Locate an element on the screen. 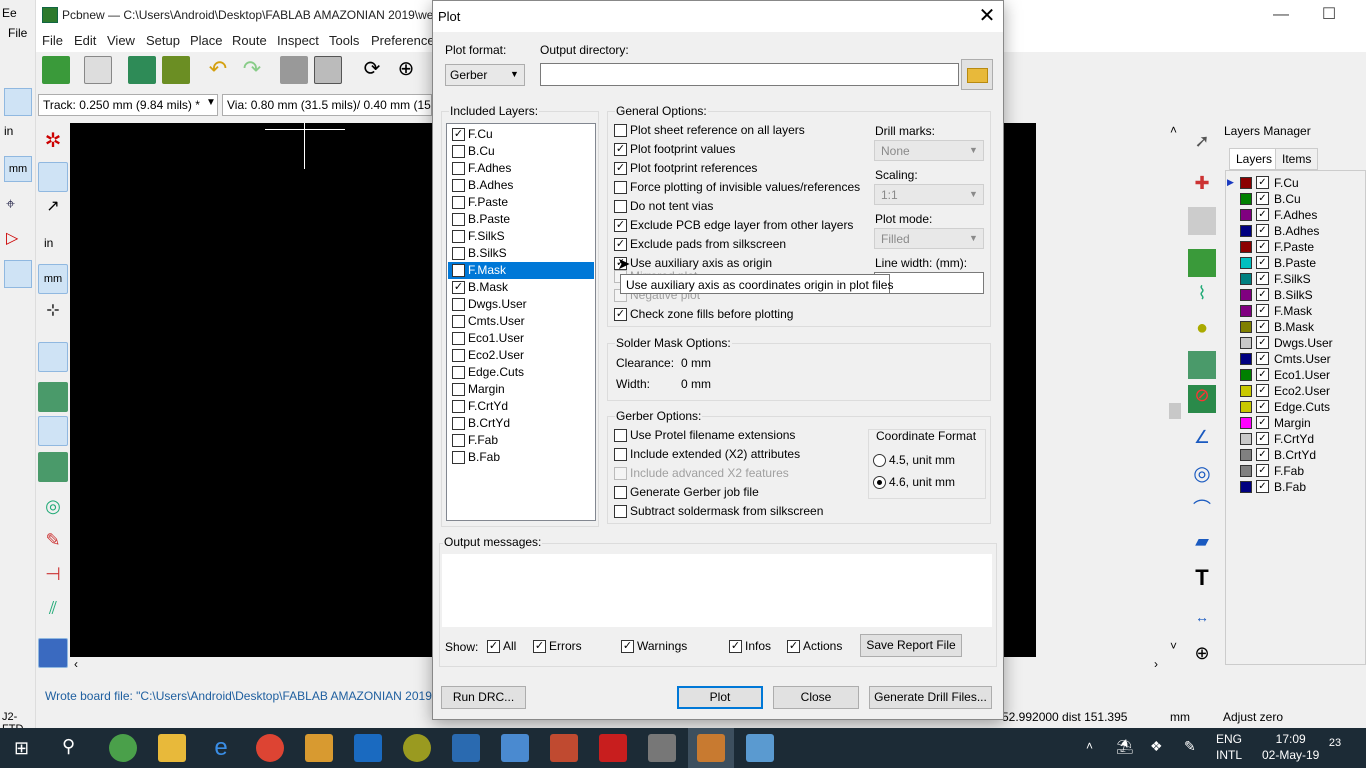 The image size is (1366, 768). tab-layers: Layers is located at coordinates (1254, 159).